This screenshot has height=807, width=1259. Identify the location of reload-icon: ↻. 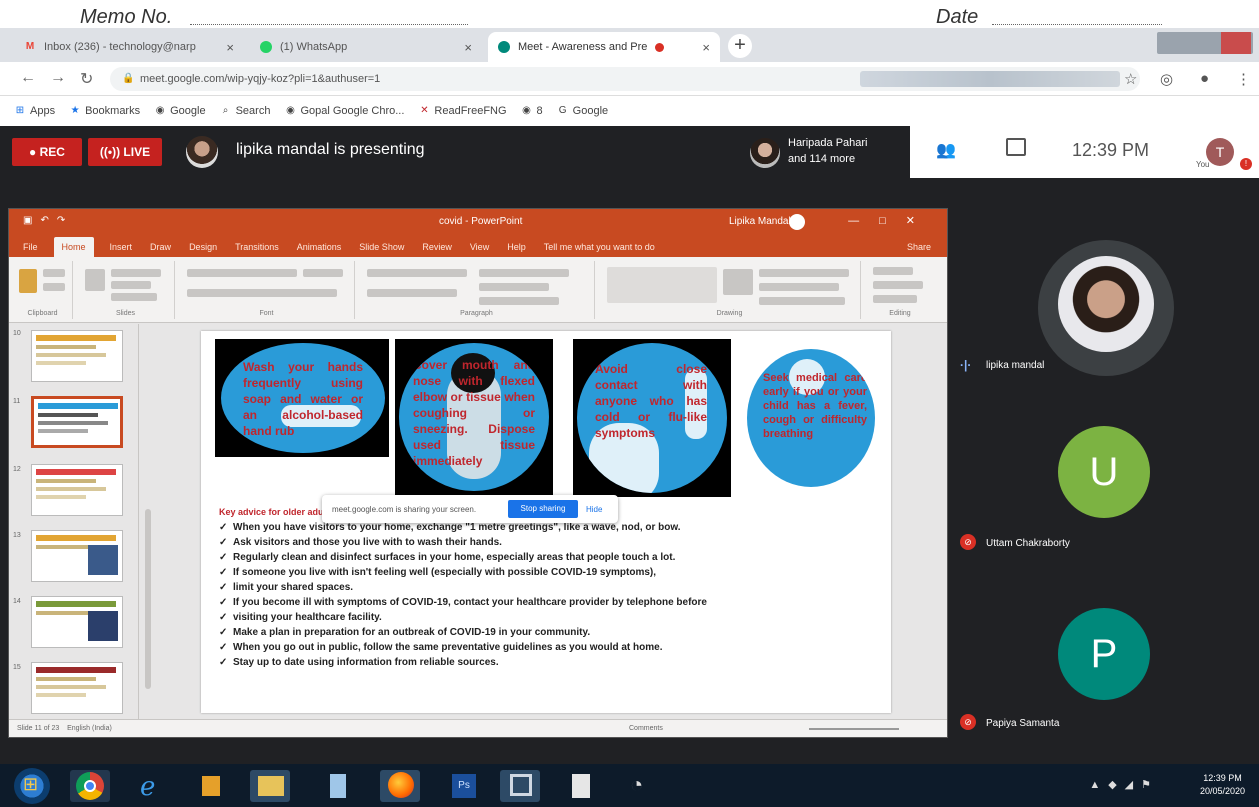
(86, 79).